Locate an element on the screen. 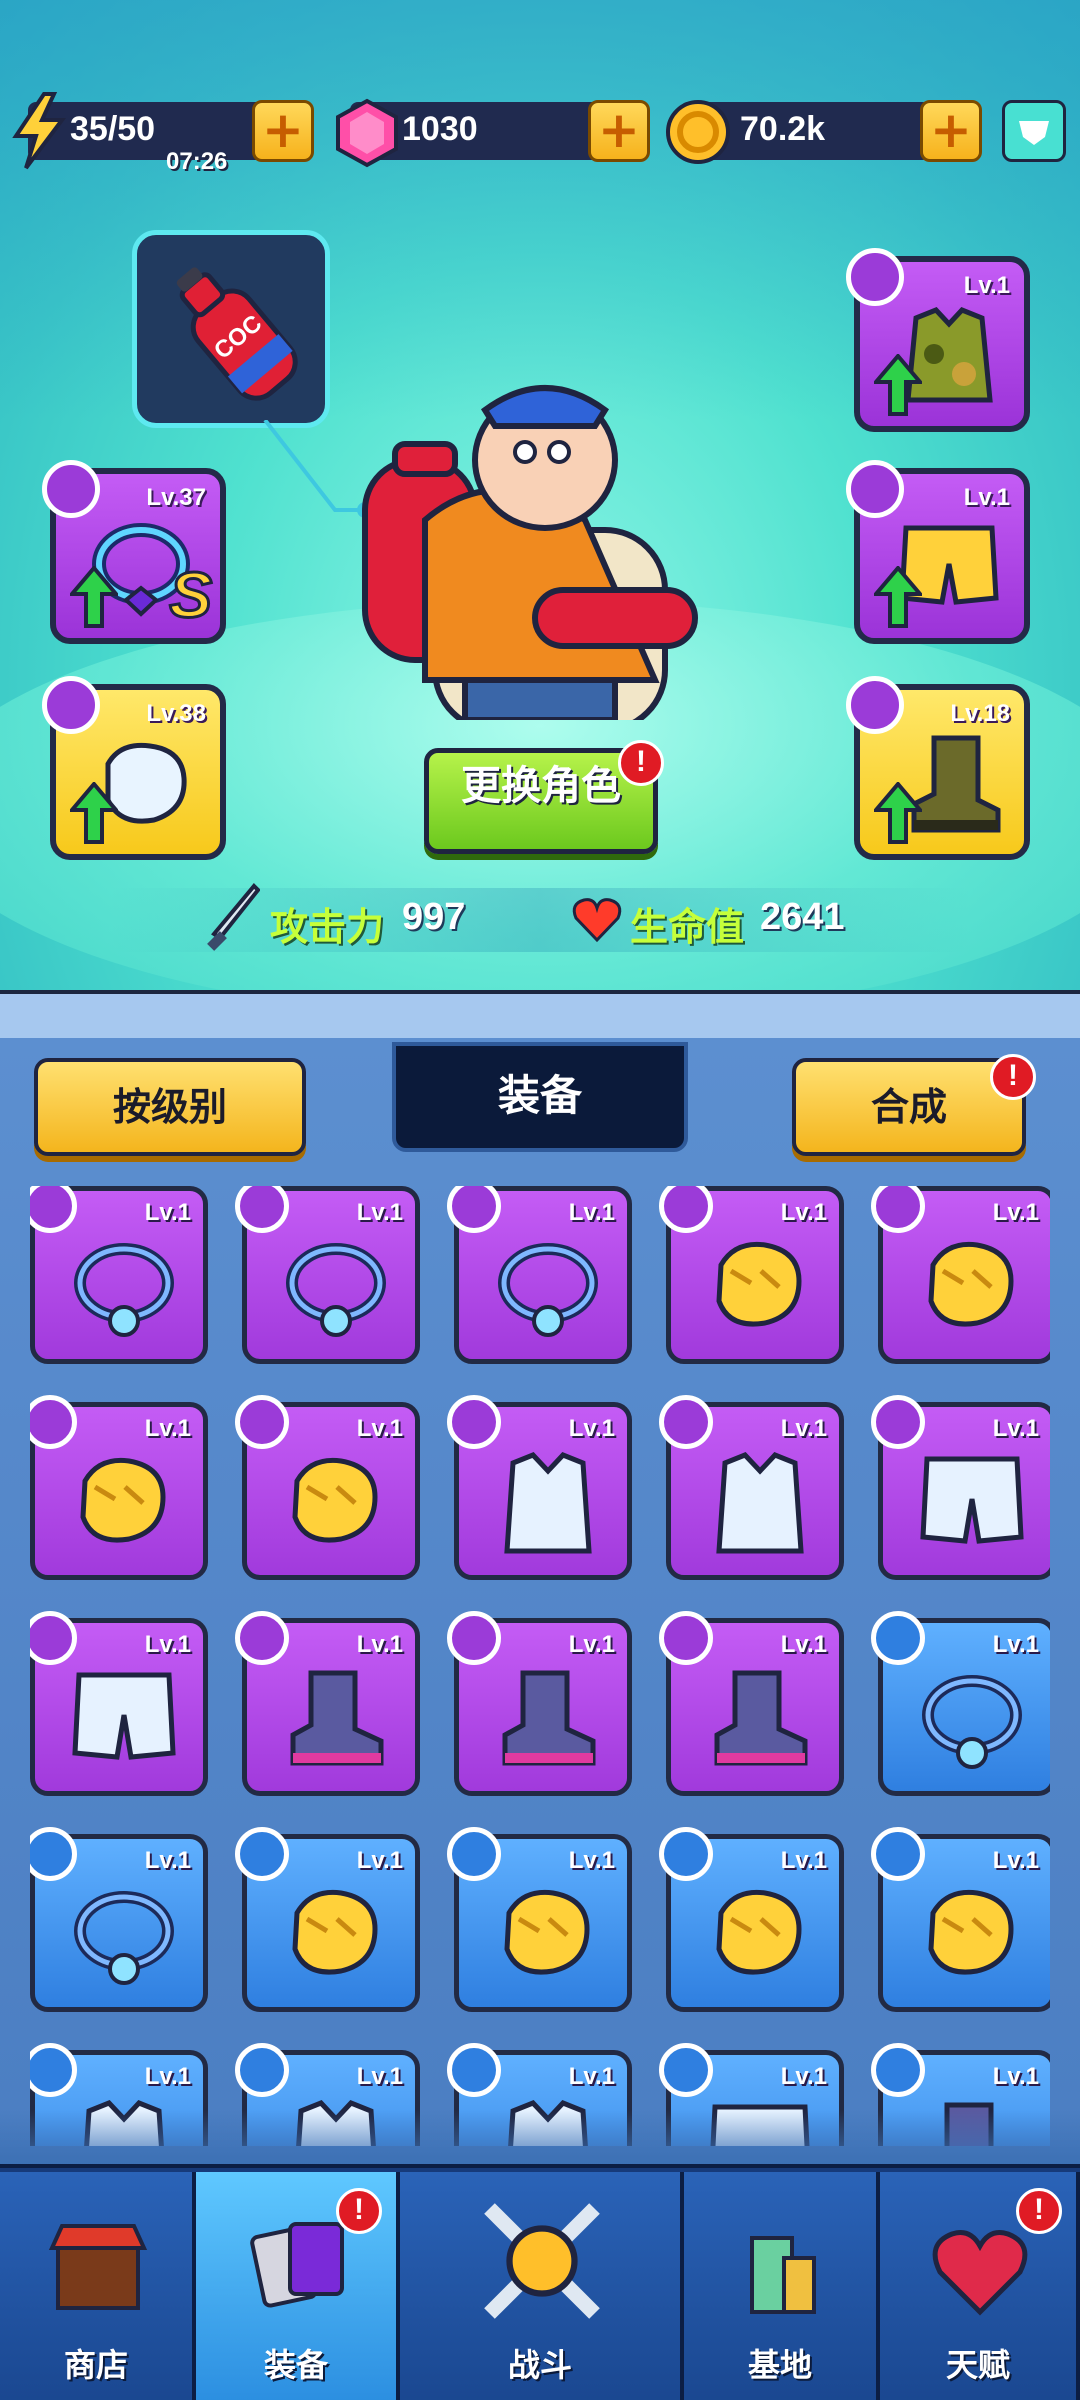 The height and width of the screenshot is (2400, 1080). weapon-slot: COC is located at coordinates (231, 329).